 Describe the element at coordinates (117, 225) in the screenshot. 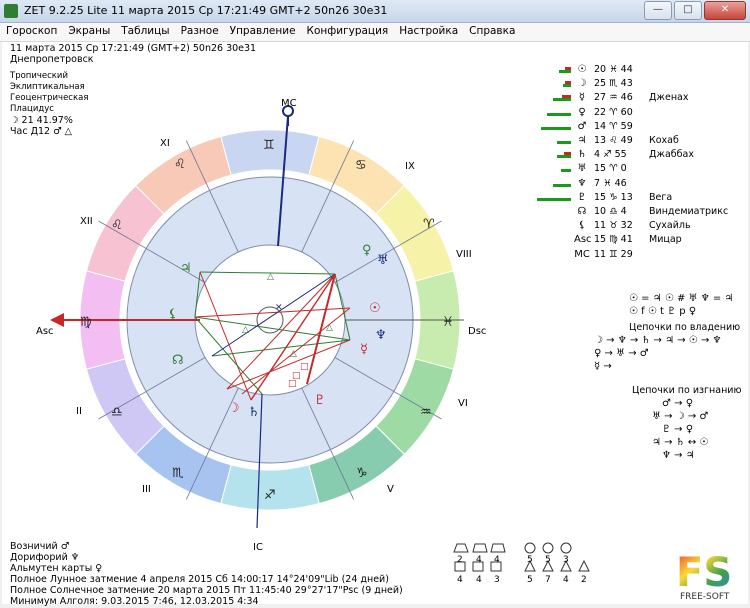

I see `virgo-left-icon: ♌` at that location.